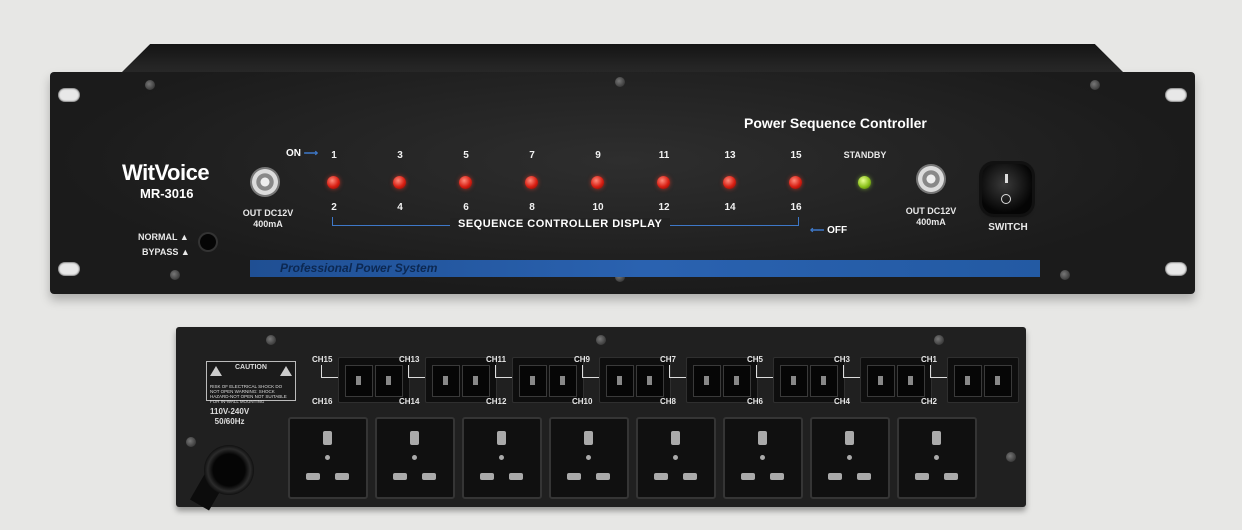  Describe the element at coordinates (865, 155) in the screenshot. I see `standby-label: STANDBY` at that location.